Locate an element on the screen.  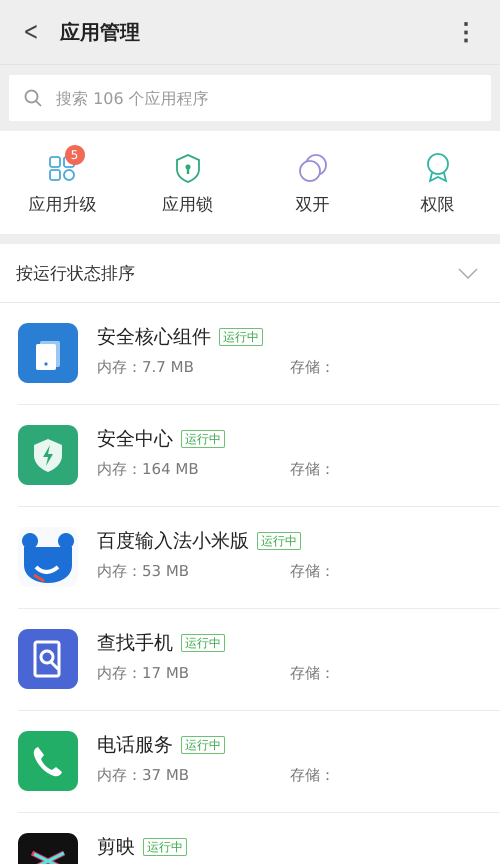
app-name: 安全核心组件 is located at coordinates (154, 337).